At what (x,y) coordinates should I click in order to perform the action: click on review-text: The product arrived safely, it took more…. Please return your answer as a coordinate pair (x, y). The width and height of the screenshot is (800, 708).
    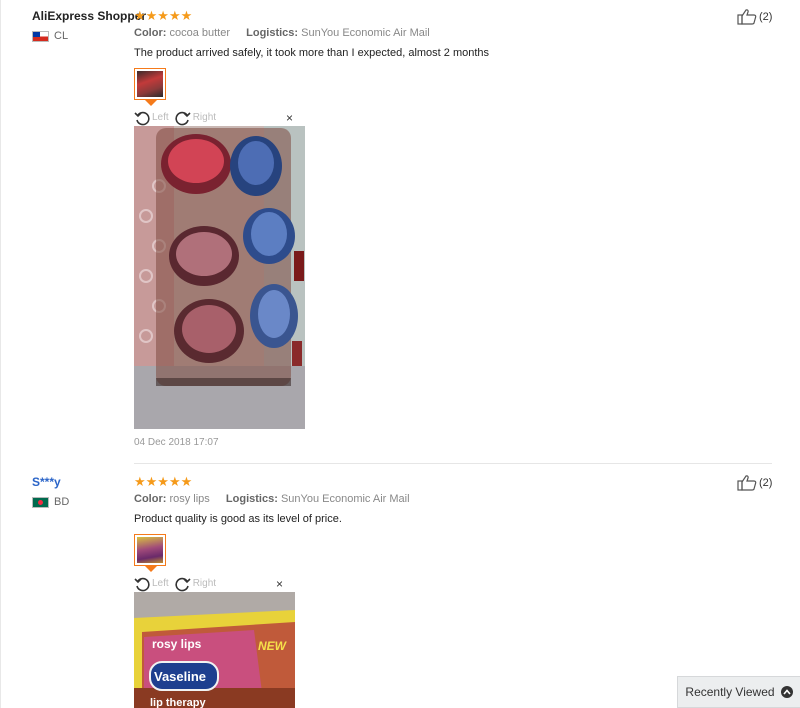
    Looking at the image, I should click on (312, 53).